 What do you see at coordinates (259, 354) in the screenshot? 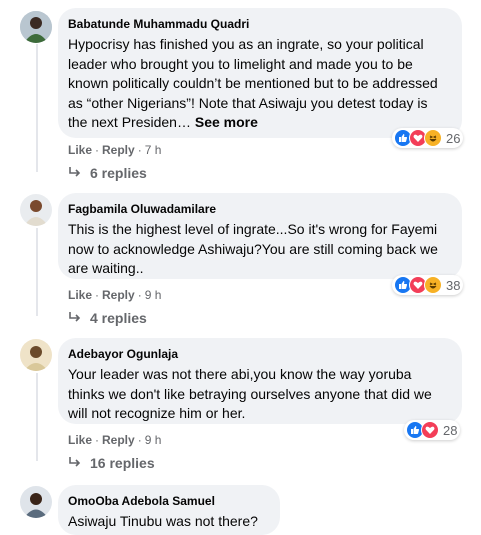
I see `comment-author: Adebayor Ogunlaja` at bounding box center [259, 354].